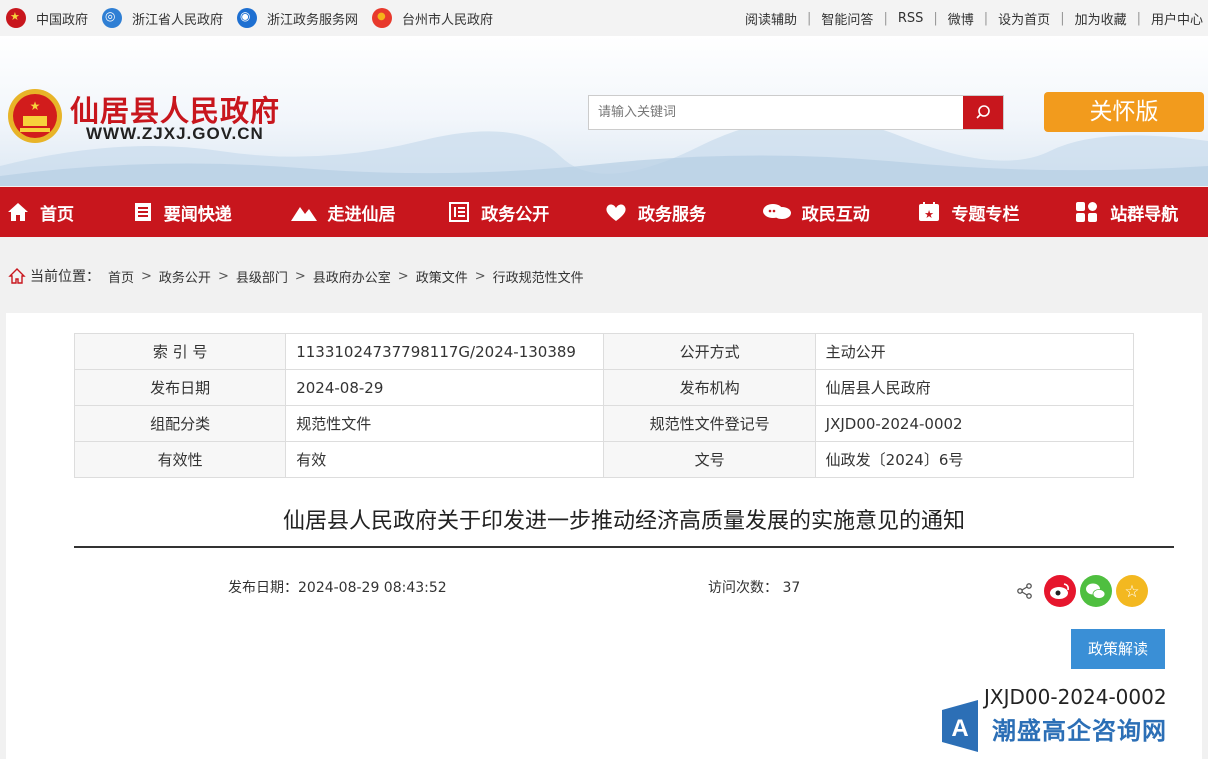 The height and width of the screenshot is (759, 1208). I want to click on table-row: 发布日期 2024-08-29 发布机构 仙居县人民政府, so click(604, 387).